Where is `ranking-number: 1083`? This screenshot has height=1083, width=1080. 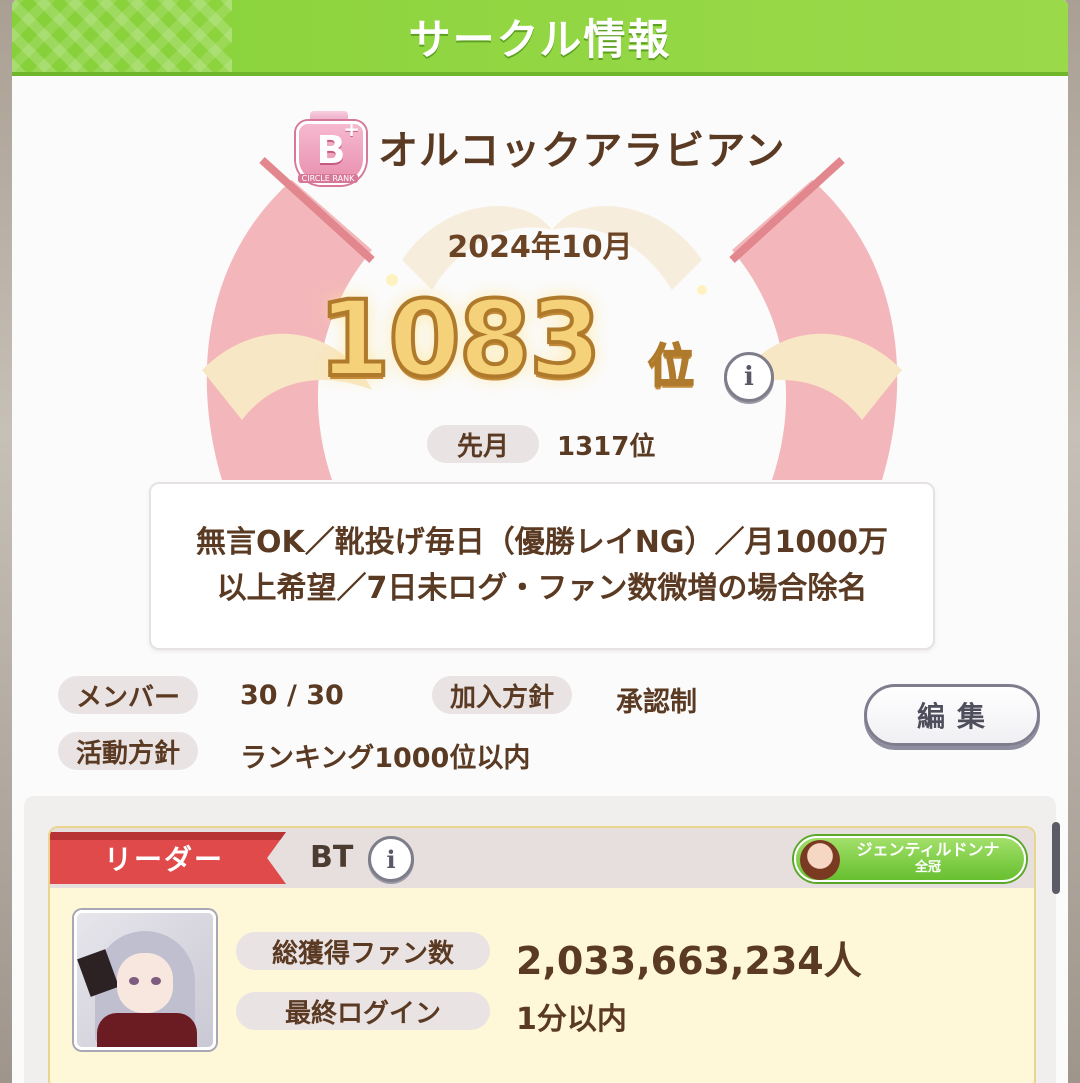
ranking-number: 1083 is located at coordinates (459, 339).